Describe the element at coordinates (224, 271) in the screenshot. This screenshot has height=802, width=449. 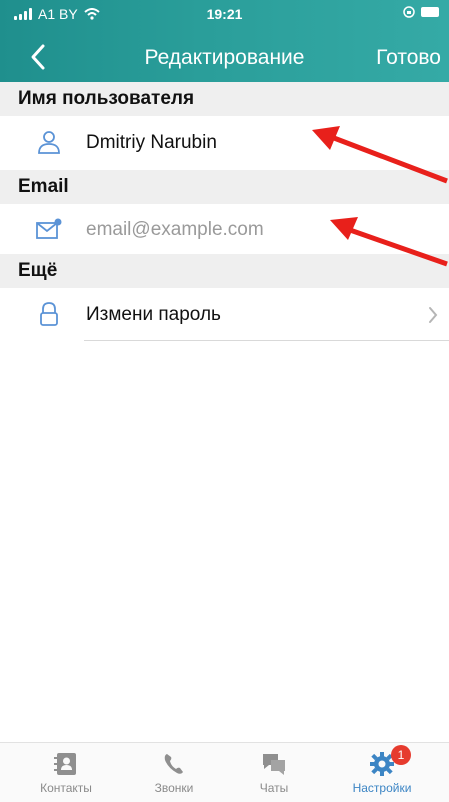
I see `section-header-more: Ещё` at that location.